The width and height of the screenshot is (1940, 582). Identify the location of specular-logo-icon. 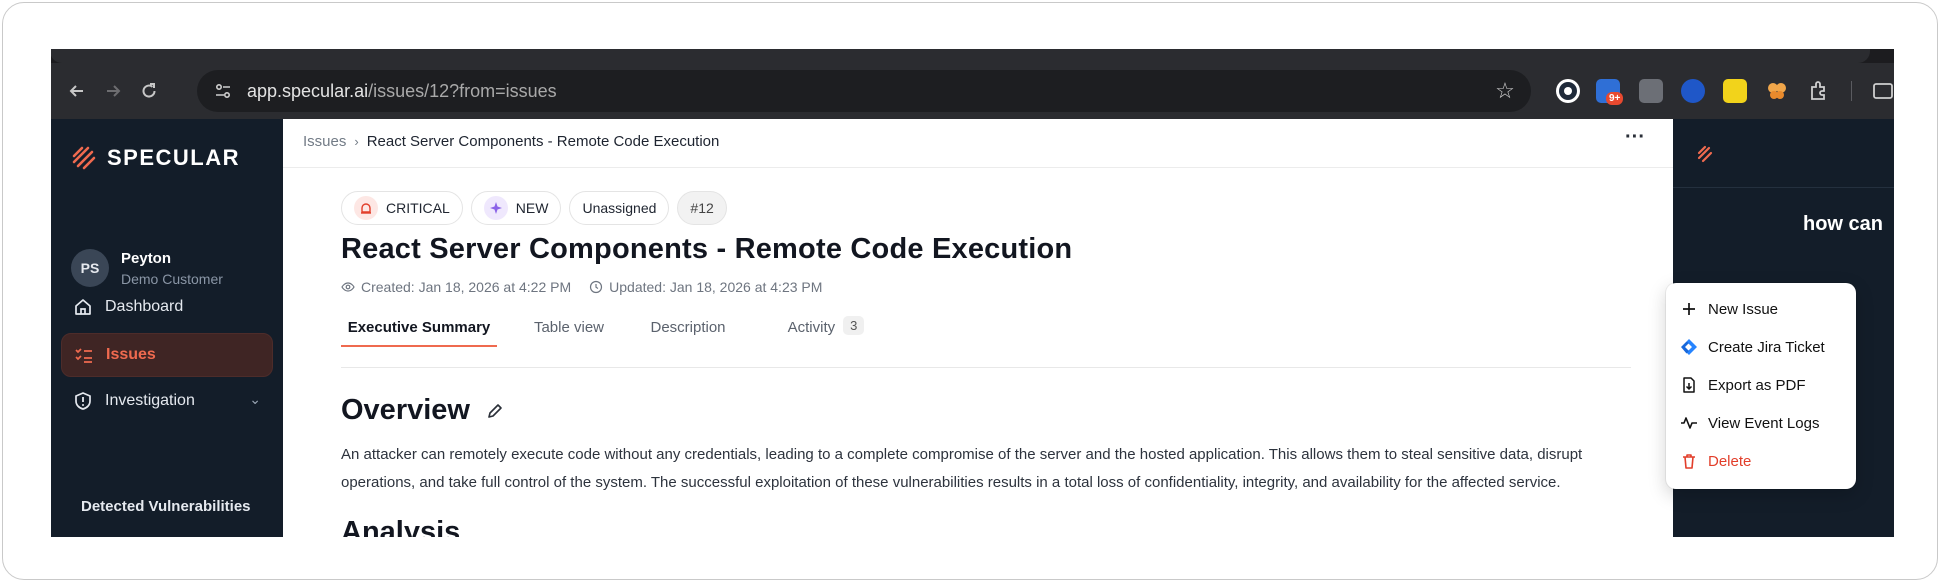
(84, 158).